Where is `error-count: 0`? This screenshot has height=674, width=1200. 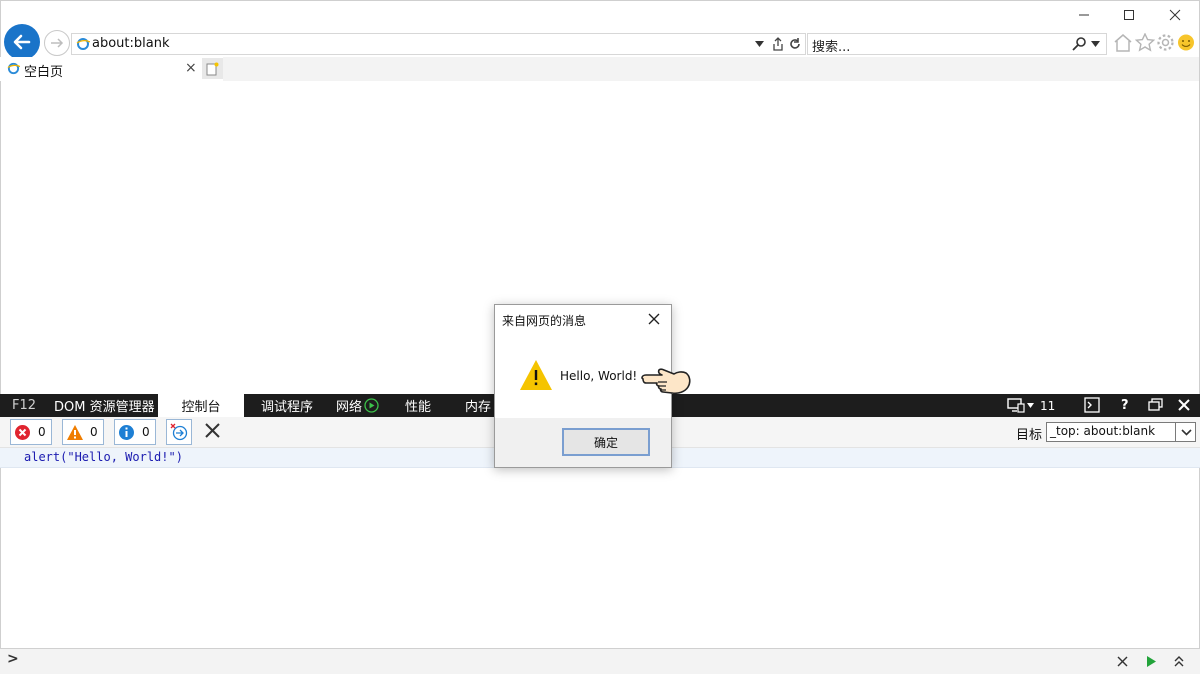 error-count: 0 is located at coordinates (42, 432).